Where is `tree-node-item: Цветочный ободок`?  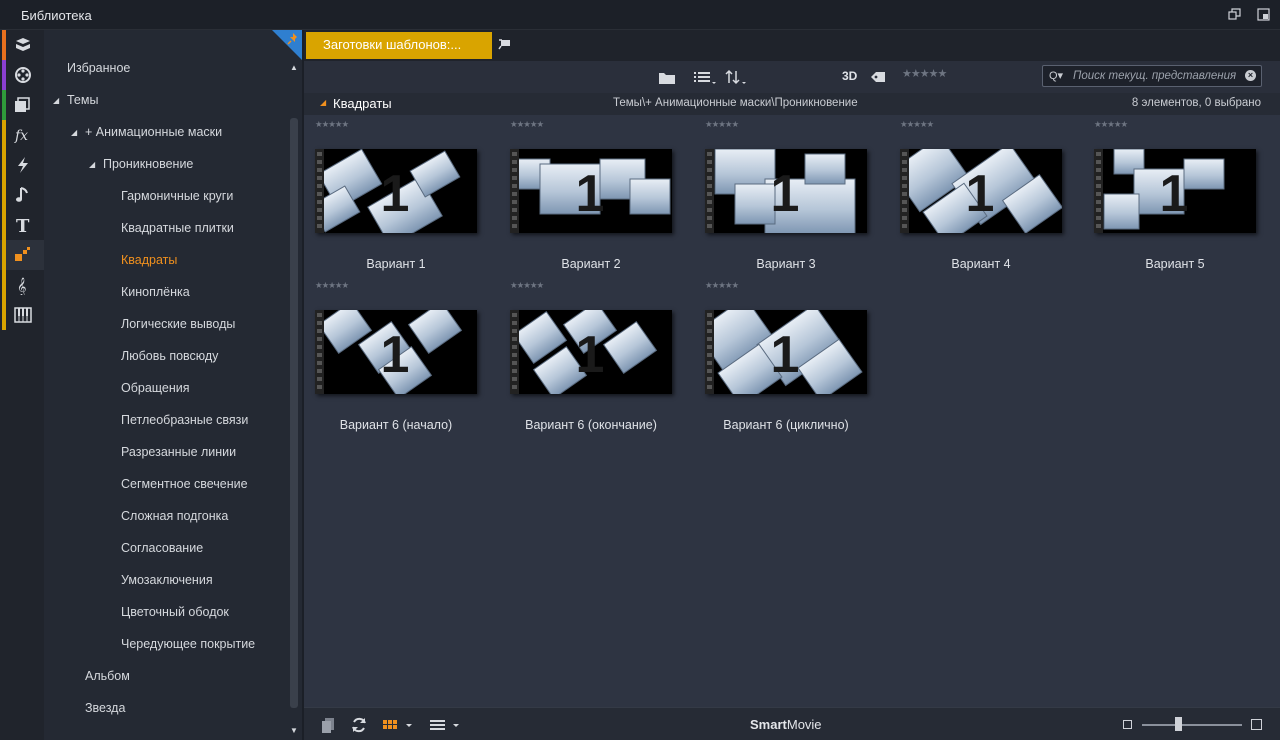
tree-node-item: Цветочный ободок is located at coordinates (175, 612).